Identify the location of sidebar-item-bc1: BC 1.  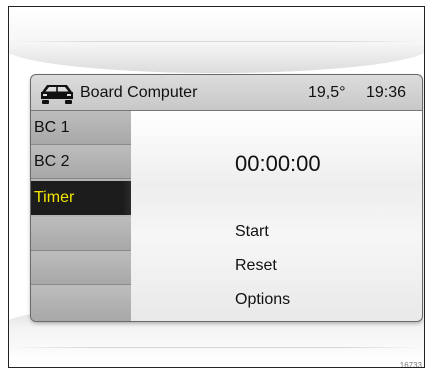
(81, 128).